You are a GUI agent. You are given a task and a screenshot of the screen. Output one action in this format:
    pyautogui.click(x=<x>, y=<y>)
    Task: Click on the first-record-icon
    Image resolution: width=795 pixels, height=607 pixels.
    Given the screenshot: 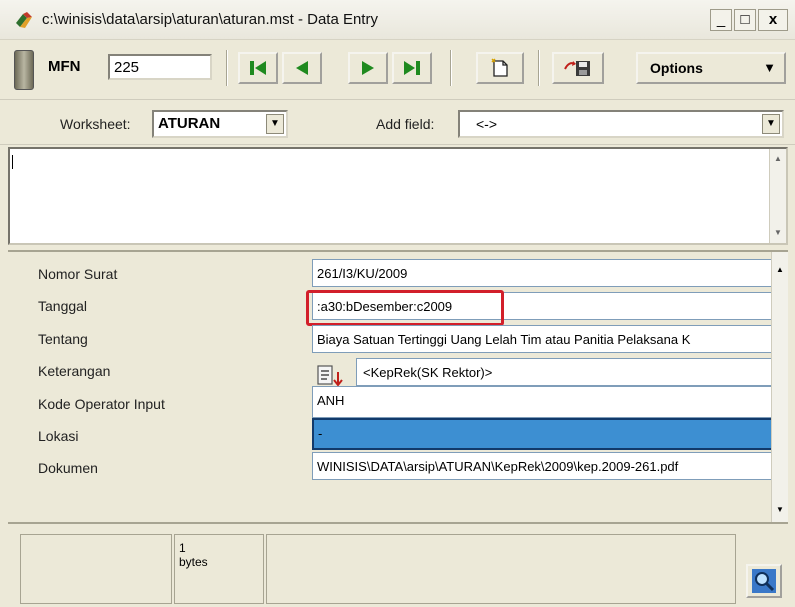 What is the action you would take?
    pyautogui.click(x=258, y=68)
    